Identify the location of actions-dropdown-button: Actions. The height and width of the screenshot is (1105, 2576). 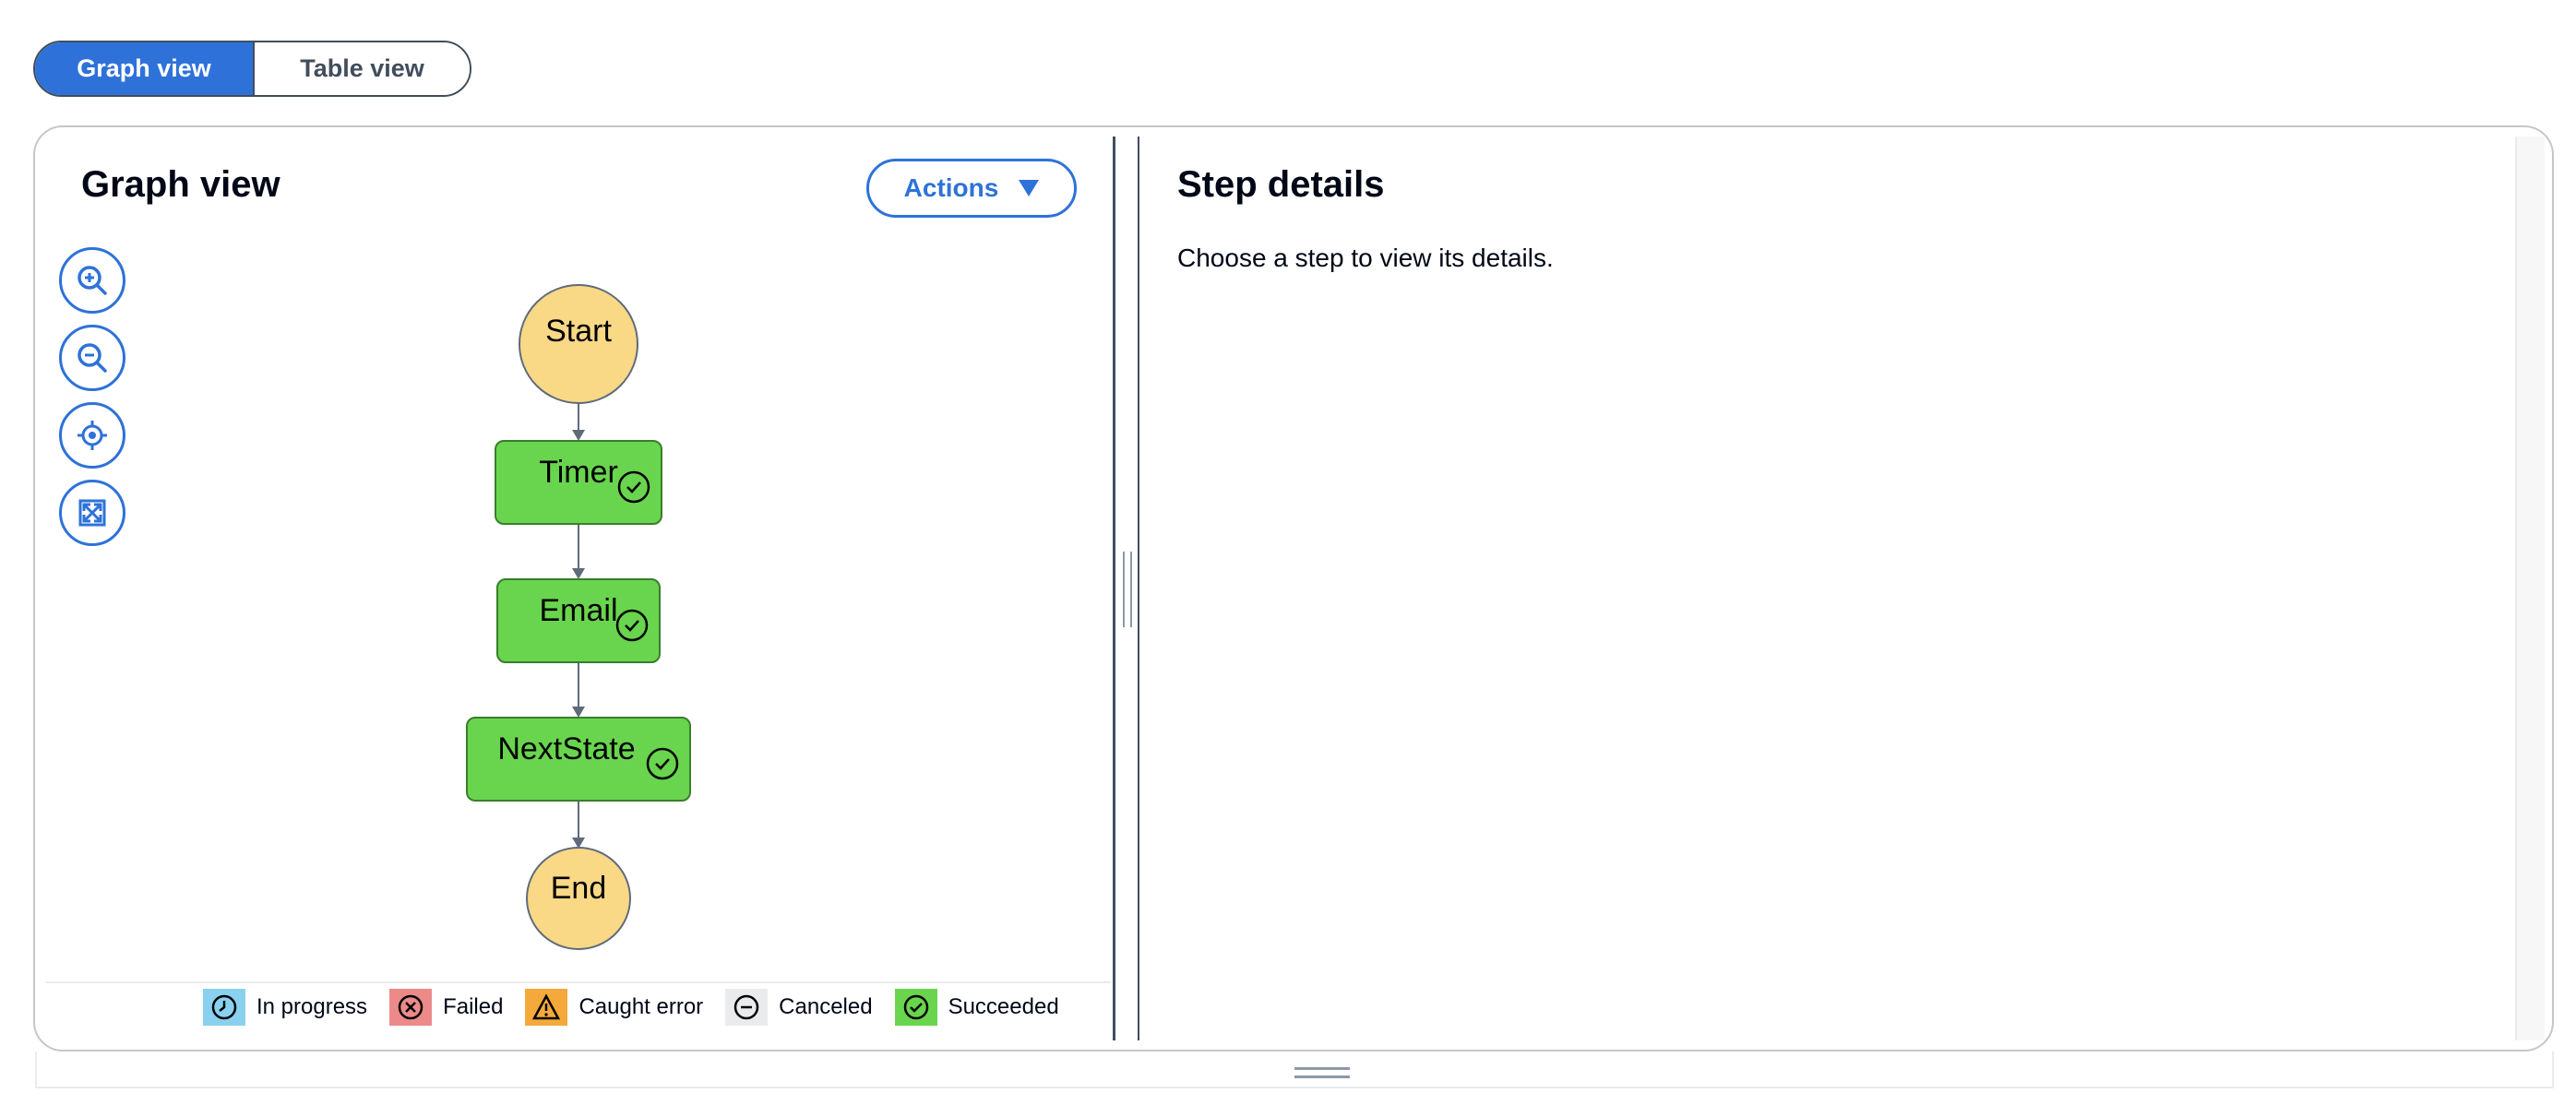
(971, 188).